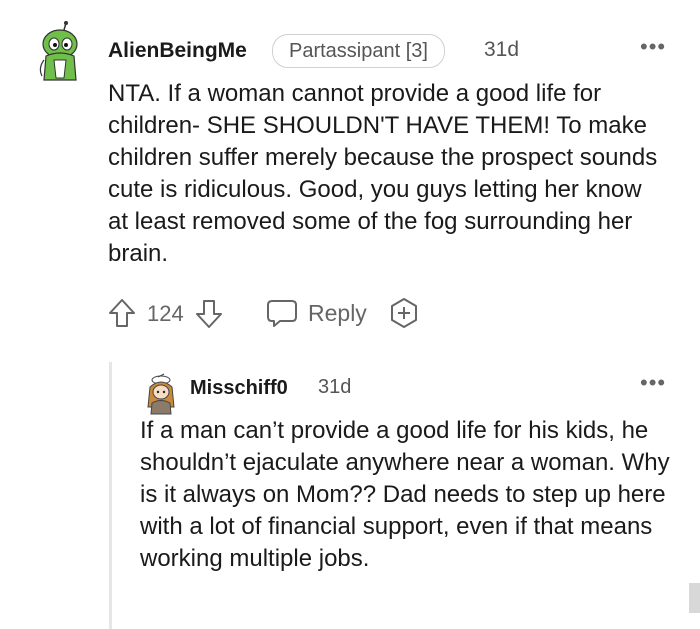  What do you see at coordinates (694, 598) in the screenshot?
I see `scroll-indicator` at bounding box center [694, 598].